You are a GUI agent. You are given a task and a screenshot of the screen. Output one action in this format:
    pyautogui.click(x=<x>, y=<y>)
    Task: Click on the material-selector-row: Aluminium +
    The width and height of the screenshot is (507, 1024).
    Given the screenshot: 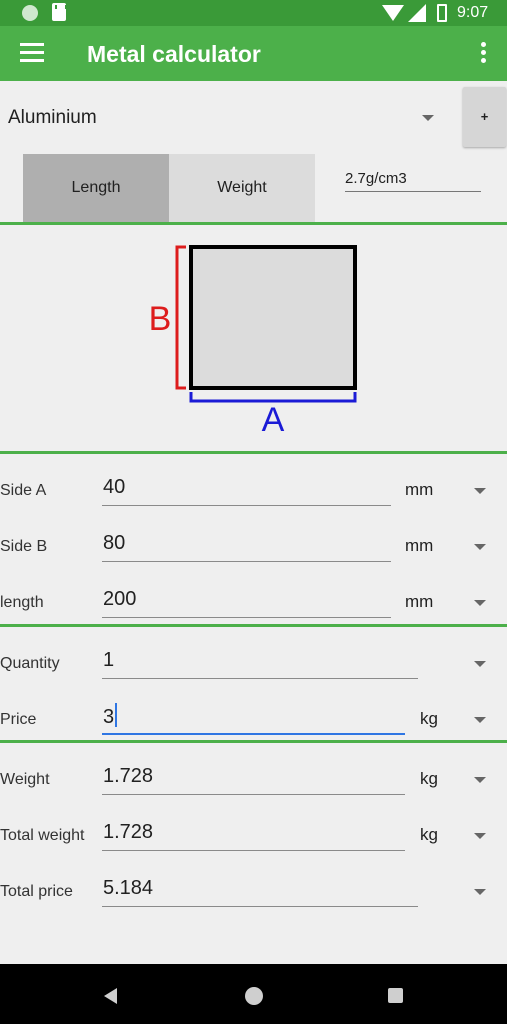 What is the action you would take?
    pyautogui.click(x=253, y=117)
    